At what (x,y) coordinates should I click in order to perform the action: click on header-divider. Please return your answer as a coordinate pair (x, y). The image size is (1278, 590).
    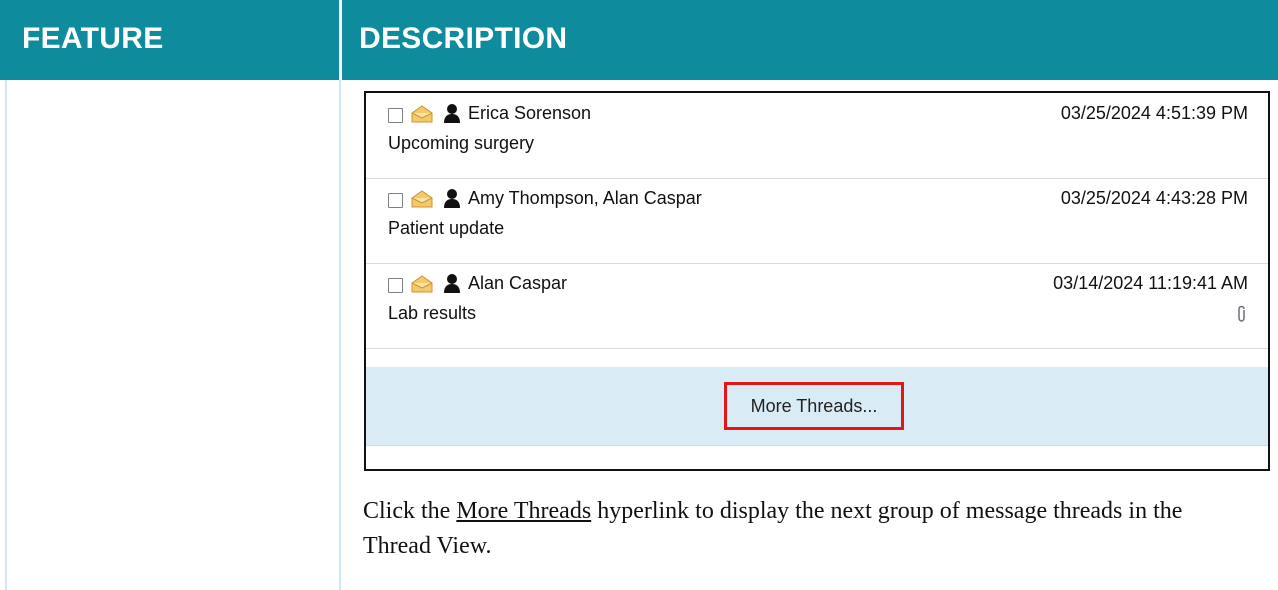
    Looking at the image, I should click on (340, 40).